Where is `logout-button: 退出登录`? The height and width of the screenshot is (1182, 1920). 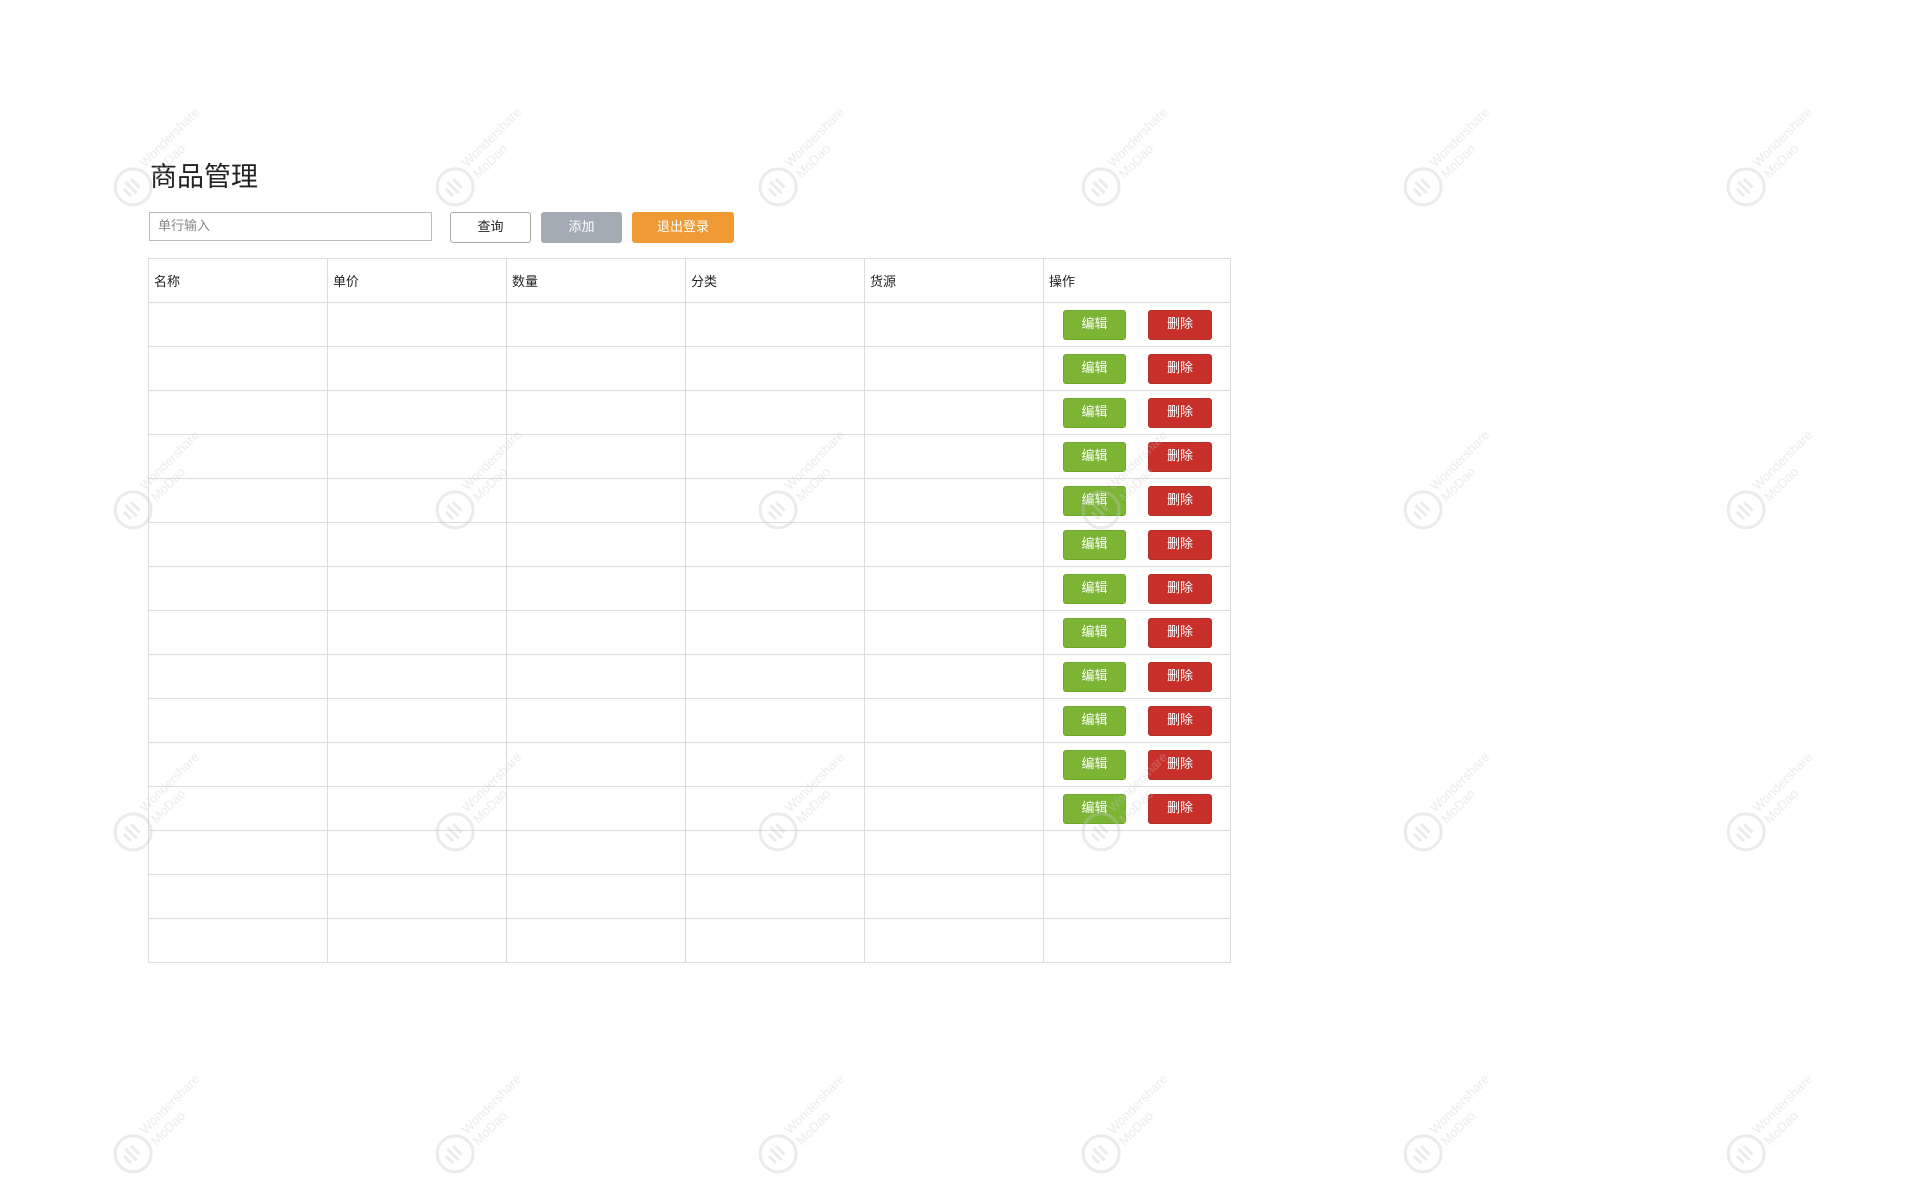
logout-button: 退出登录 is located at coordinates (683, 227).